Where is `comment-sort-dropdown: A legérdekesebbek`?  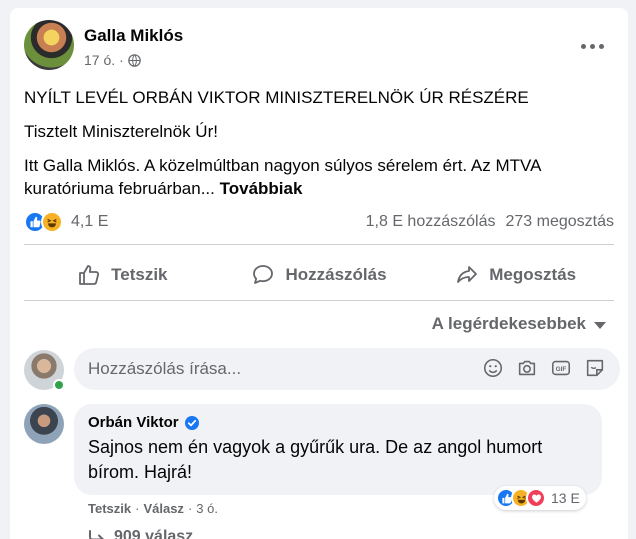 comment-sort-dropdown: A legérdekesebbek is located at coordinates (519, 324).